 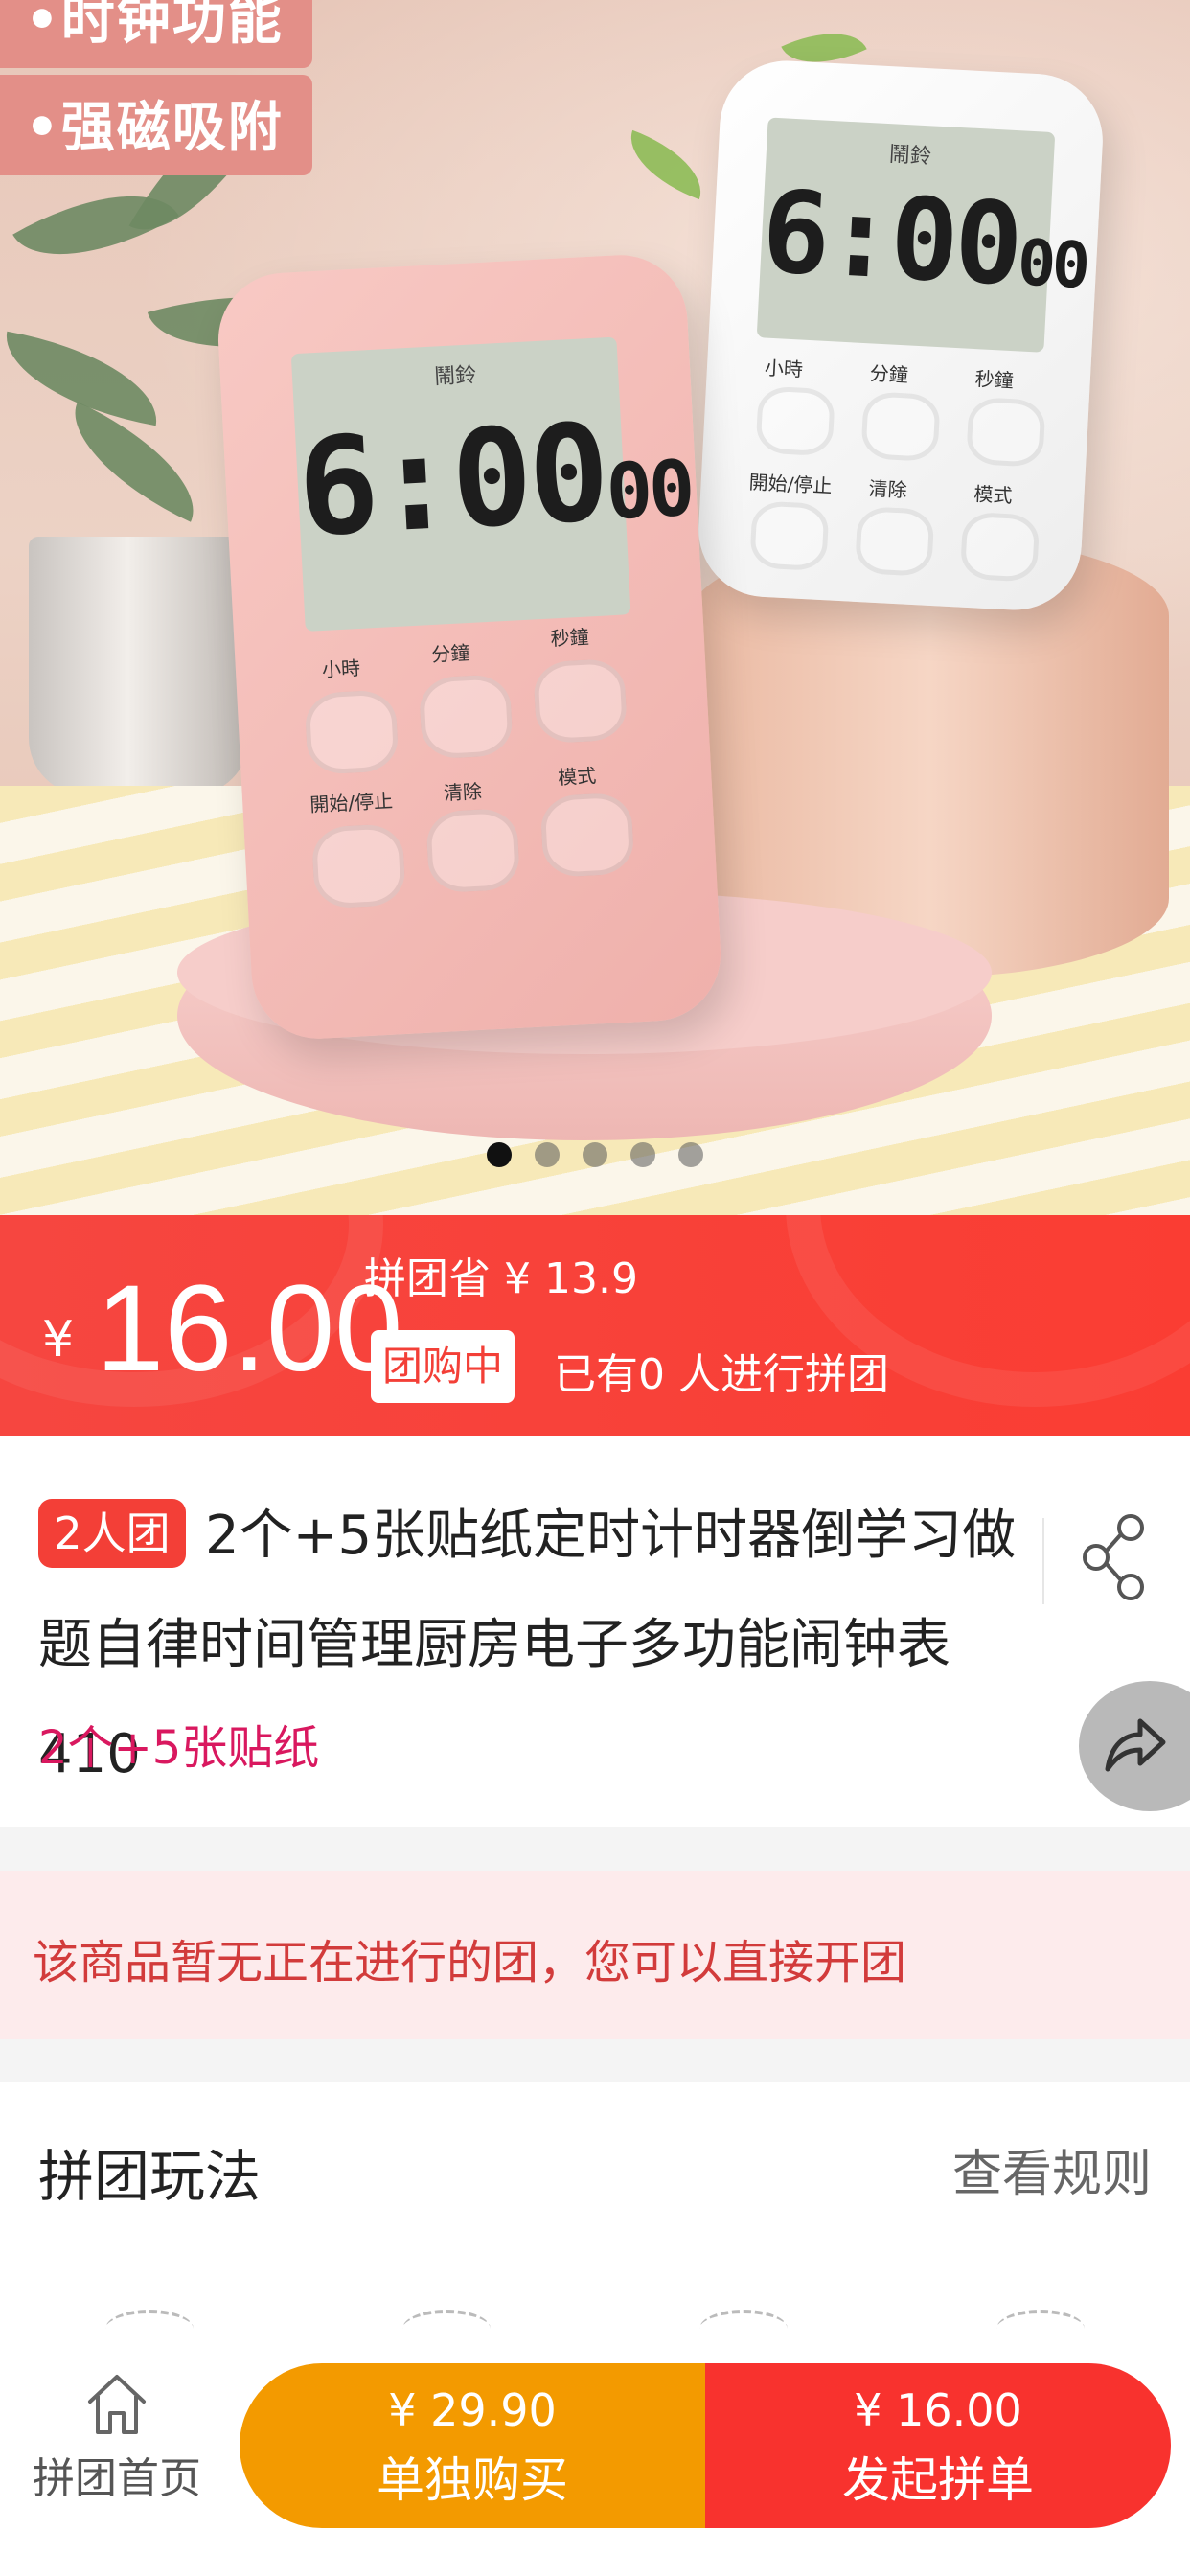 What do you see at coordinates (156, 125) in the screenshot?
I see `feature-tag: •强磁吸附` at bounding box center [156, 125].